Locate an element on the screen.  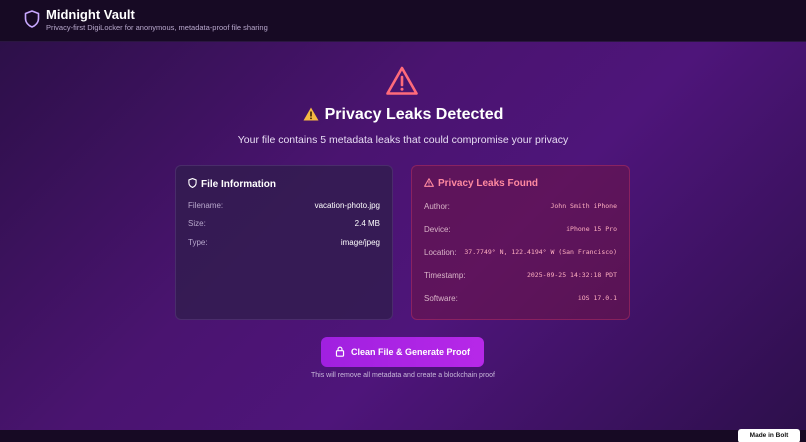
row-value: 2025-09-25 14:32:18 PDT is located at coordinates (571, 275).